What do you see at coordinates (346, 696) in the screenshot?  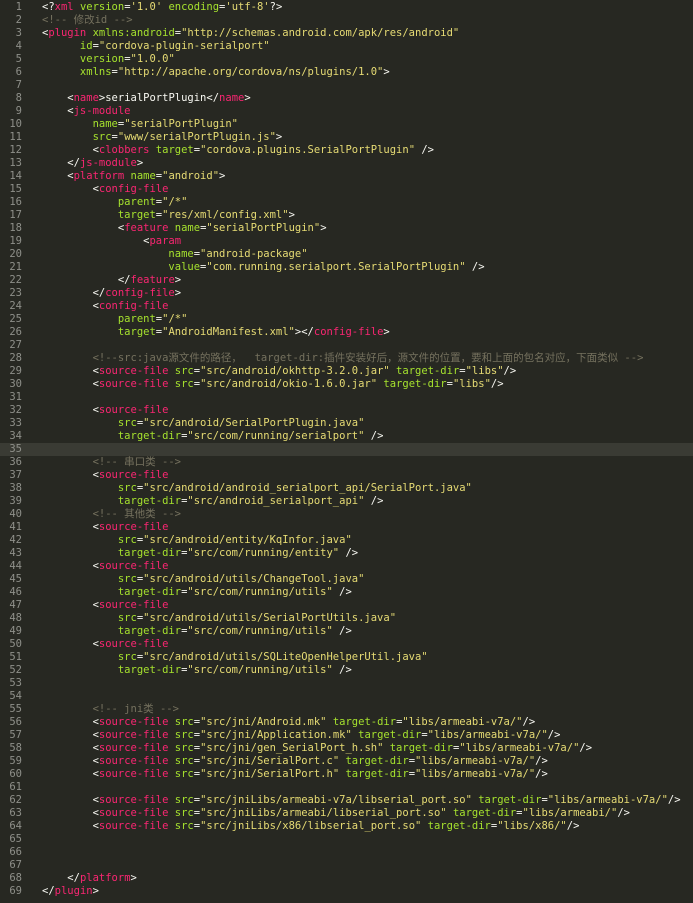 I see `code-line: 54` at bounding box center [346, 696].